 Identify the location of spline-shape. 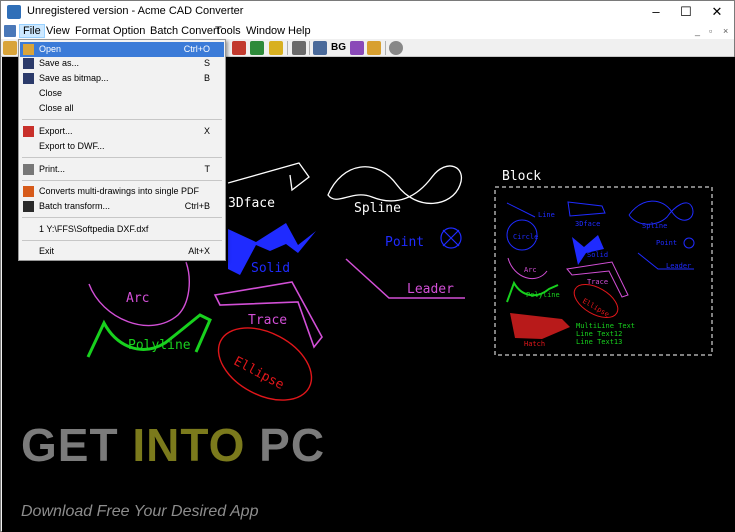
(395, 185).